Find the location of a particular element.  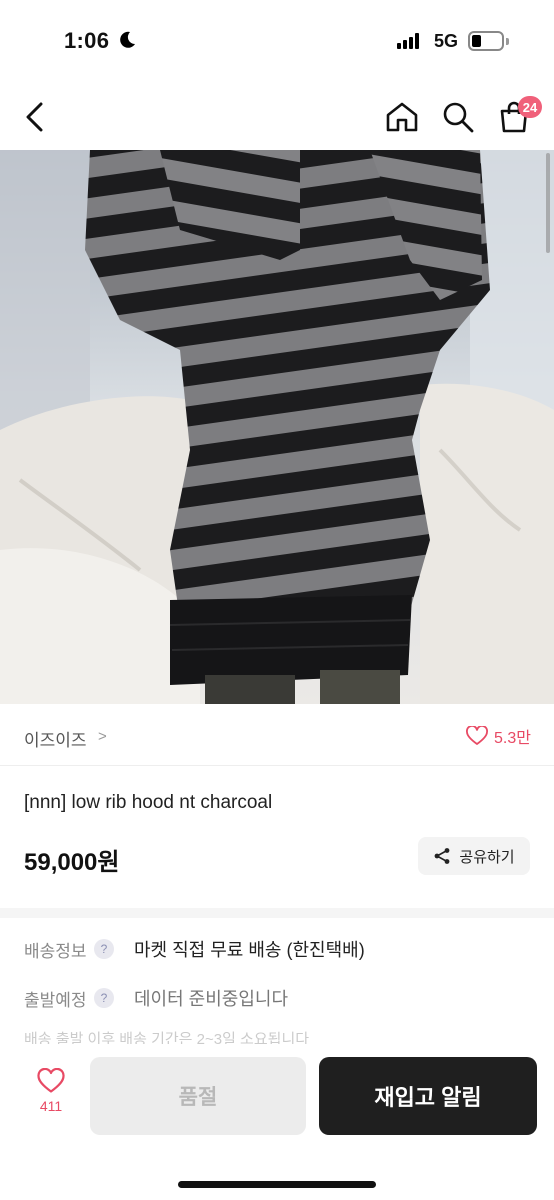

soldout-button: 품절 is located at coordinates (198, 1096).